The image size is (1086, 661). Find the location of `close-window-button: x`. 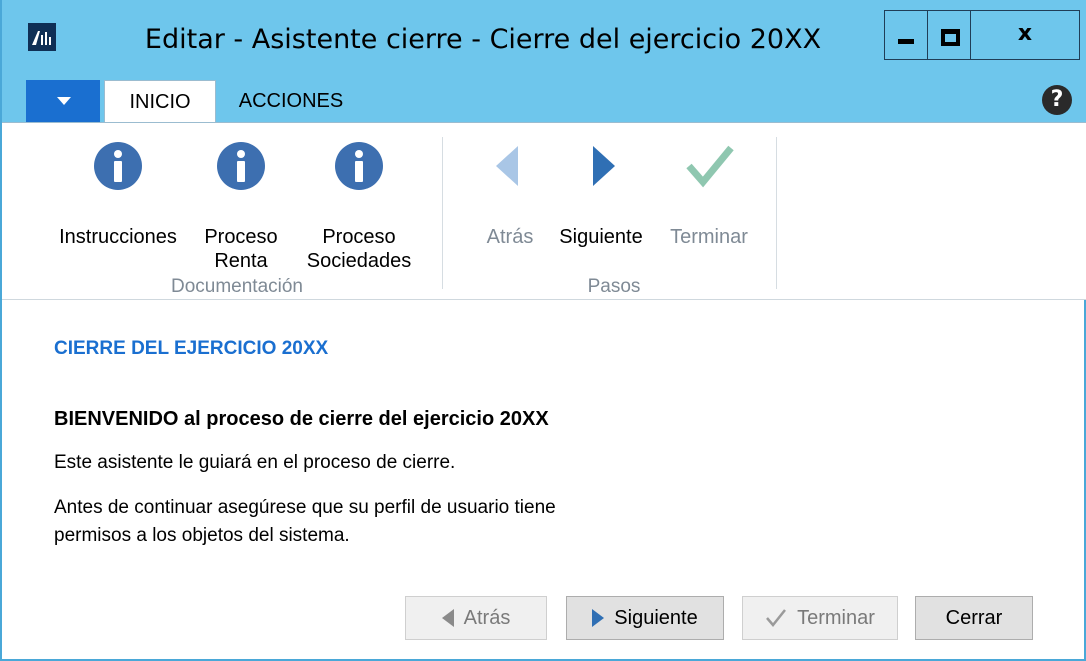

close-window-button: x is located at coordinates (1025, 35).